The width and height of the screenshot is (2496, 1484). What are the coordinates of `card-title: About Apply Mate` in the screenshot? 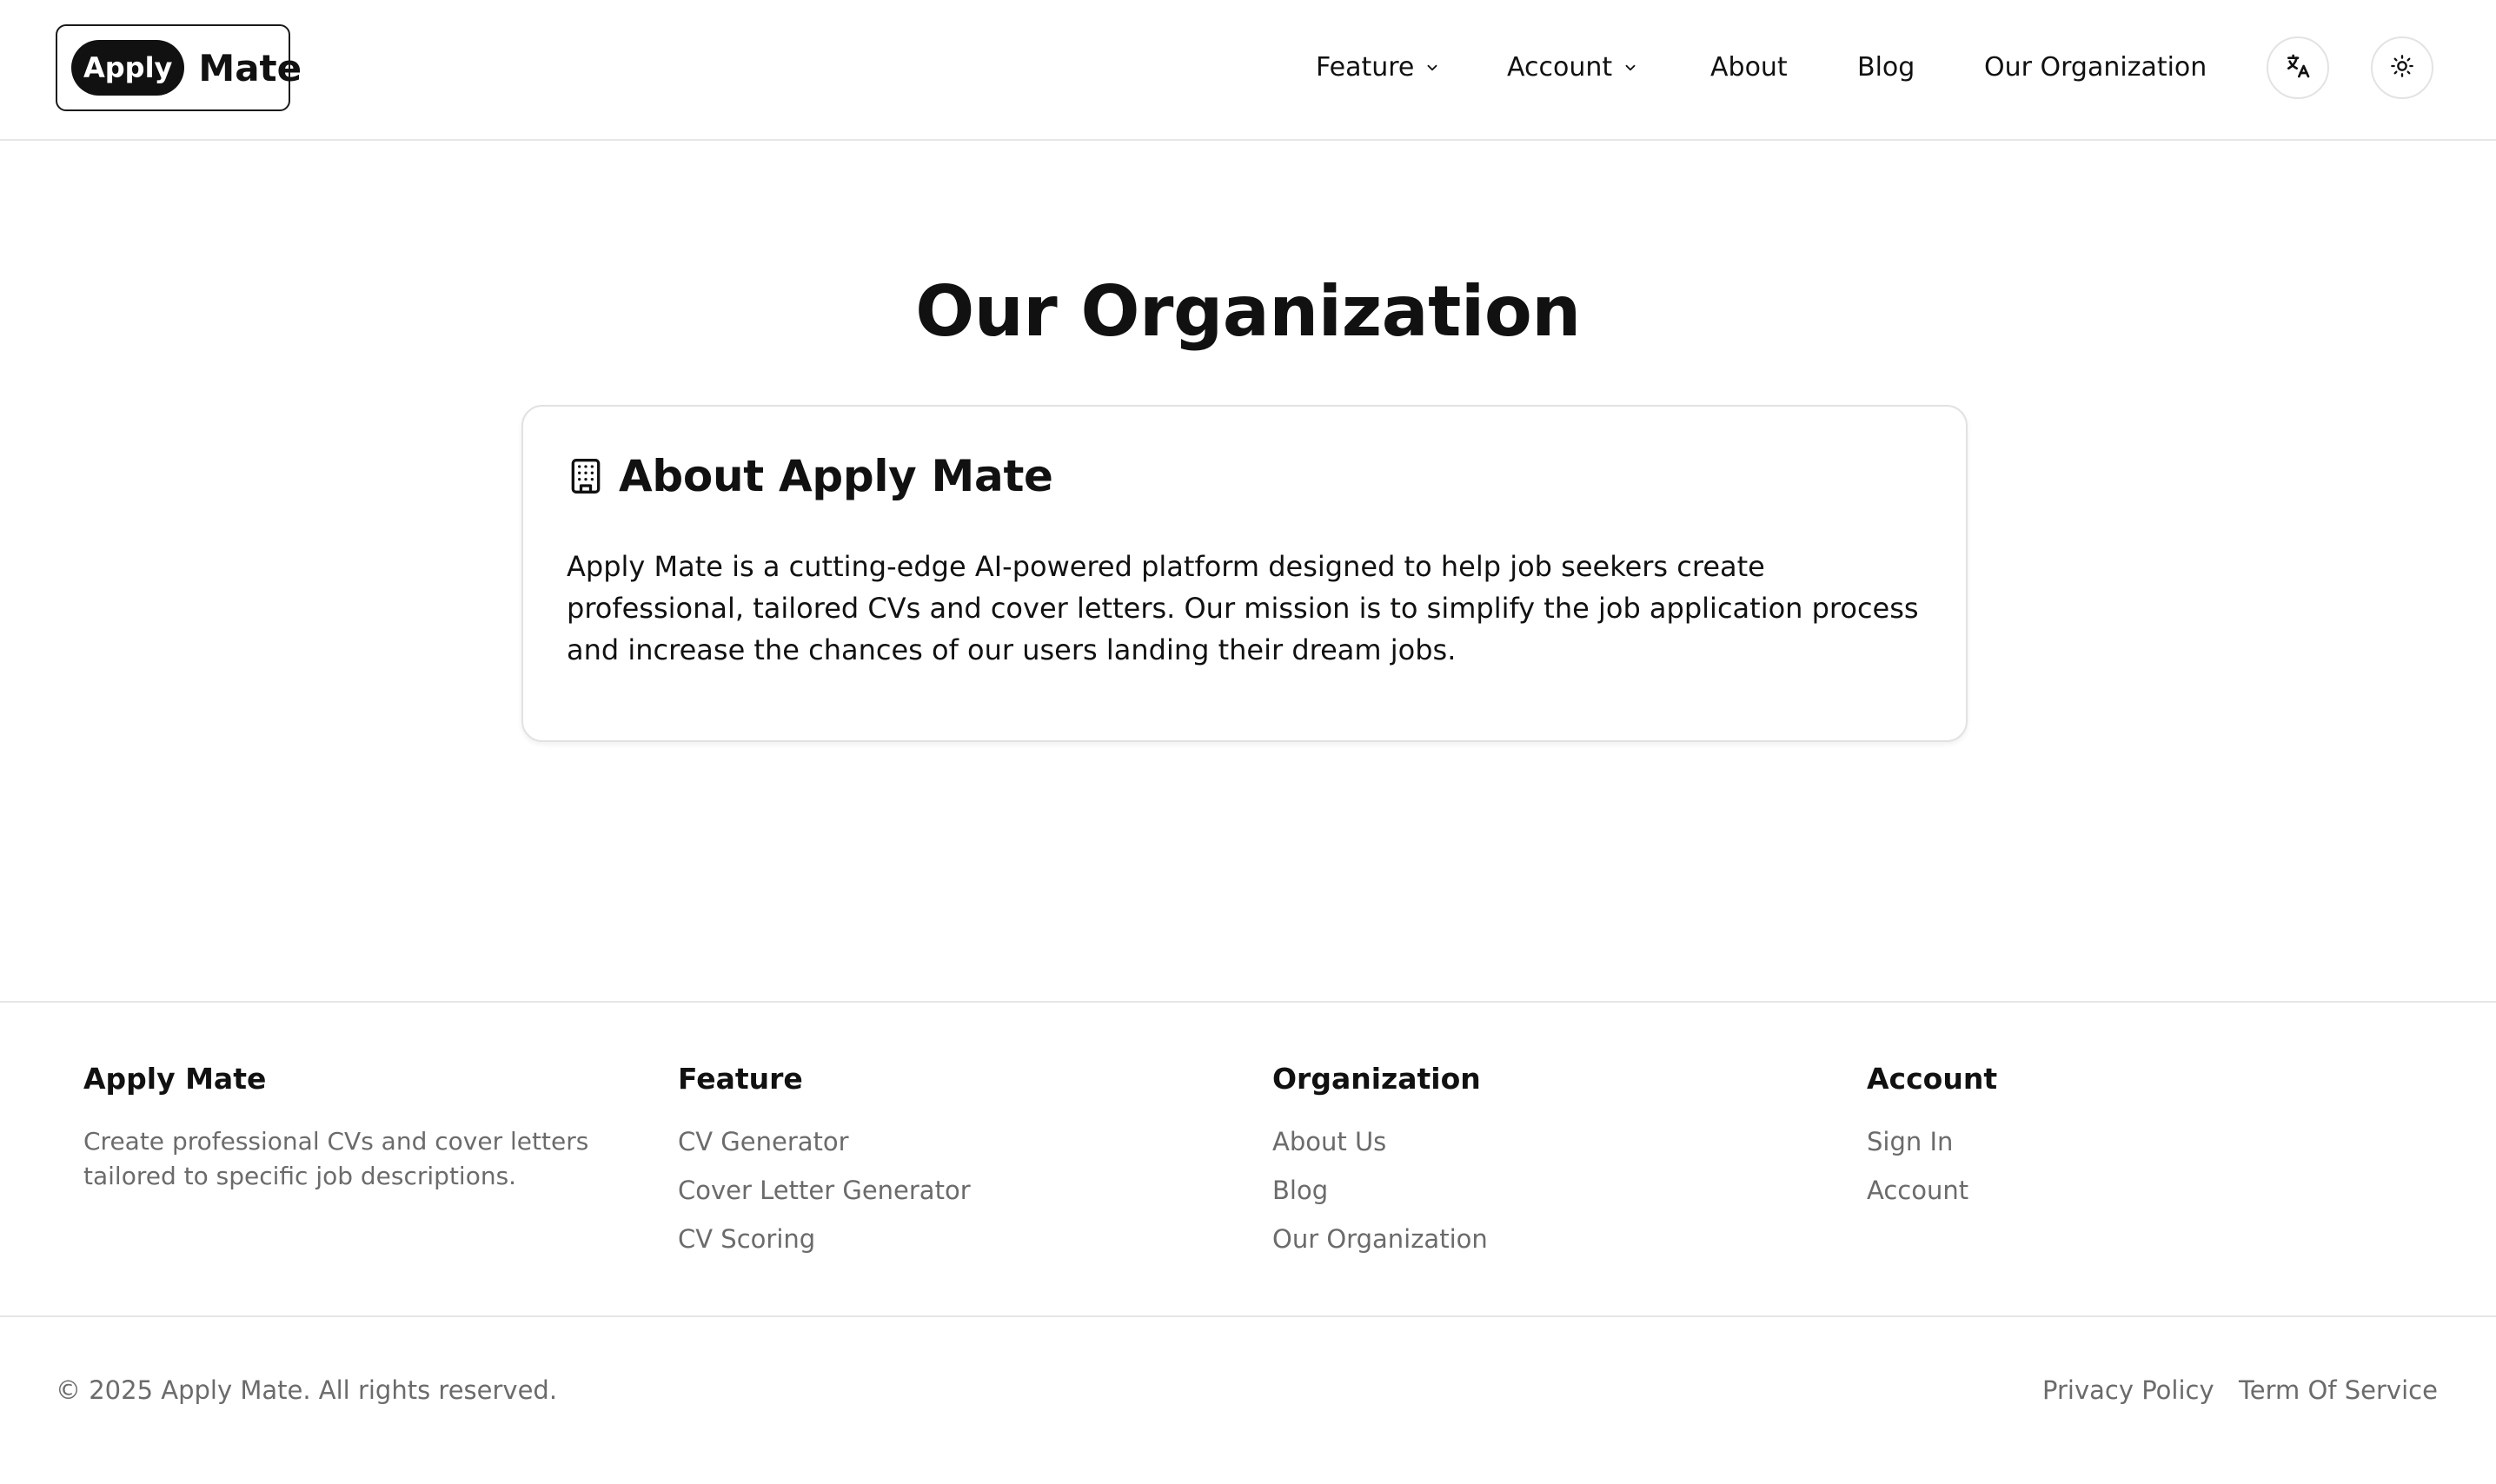 It's located at (836, 476).